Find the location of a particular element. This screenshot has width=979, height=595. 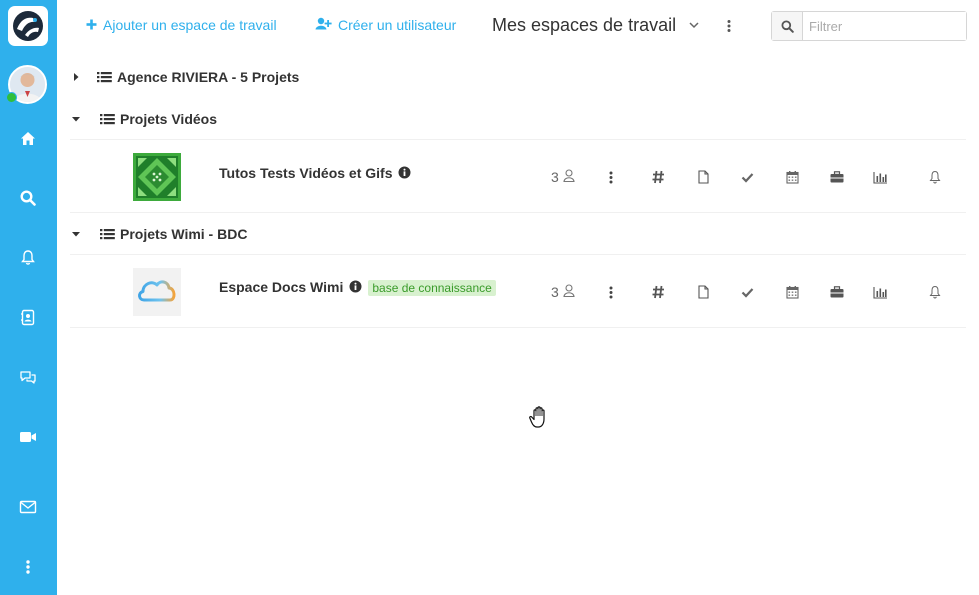

group-label: Projets Wimi - BDC is located at coordinates (184, 234).